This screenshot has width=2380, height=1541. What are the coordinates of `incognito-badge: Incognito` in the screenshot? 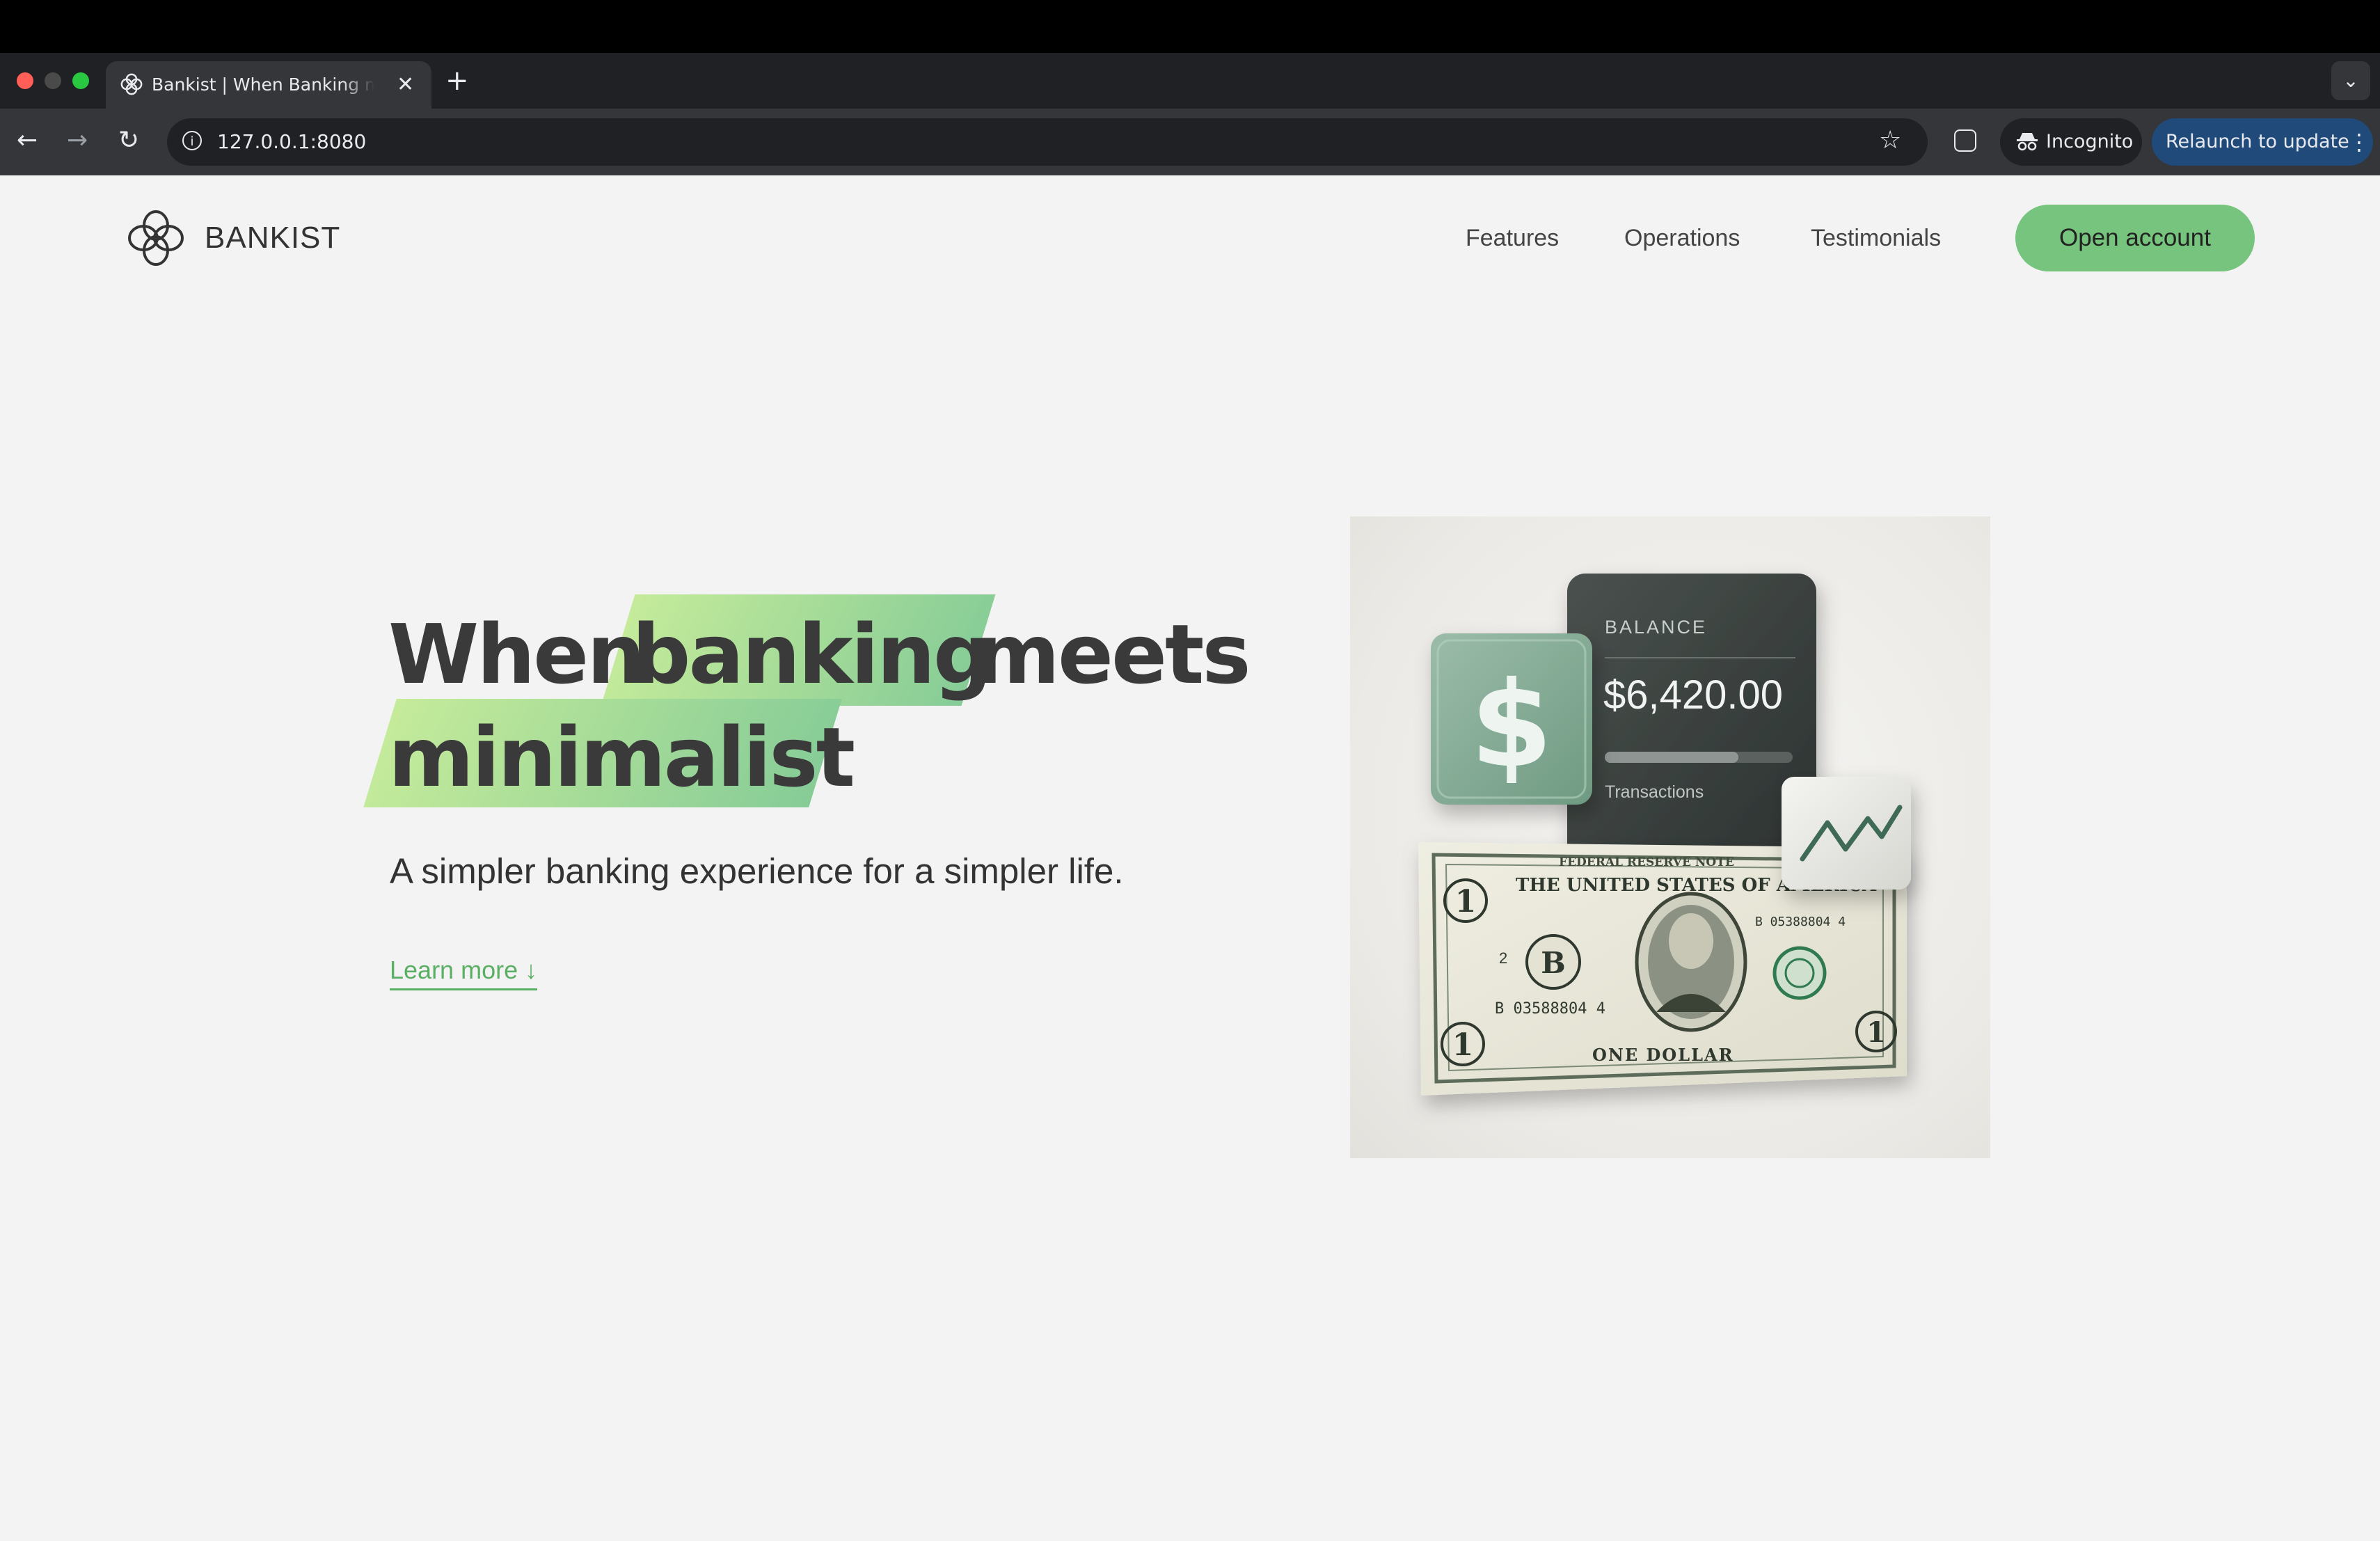 It's located at (2071, 142).